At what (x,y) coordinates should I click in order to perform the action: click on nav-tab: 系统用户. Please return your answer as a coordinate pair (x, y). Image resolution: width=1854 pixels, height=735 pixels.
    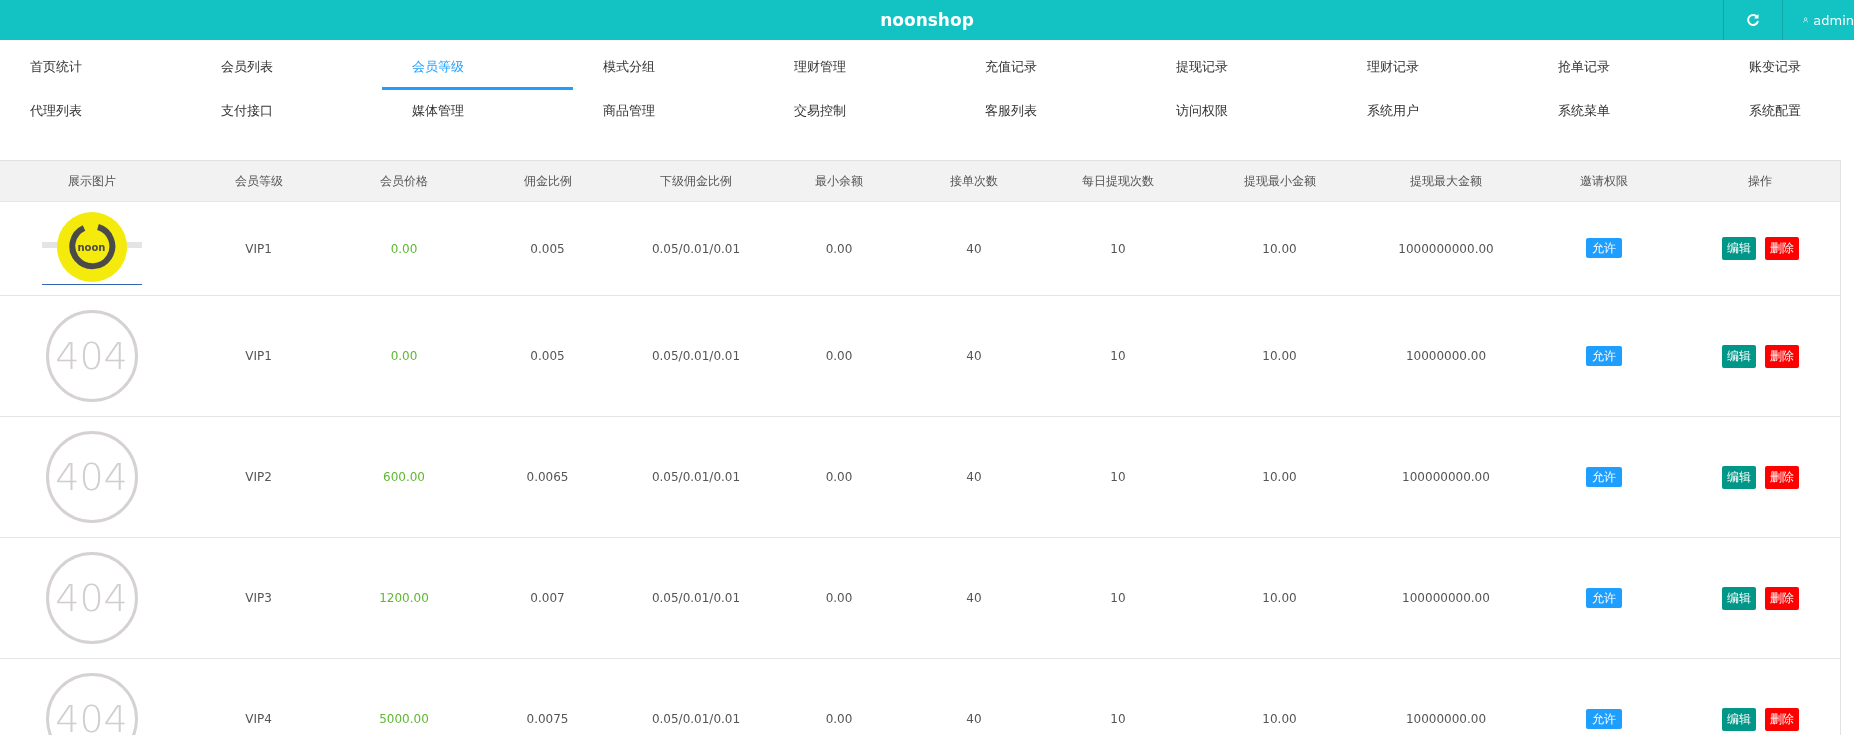
    Looking at the image, I should click on (1432, 112).